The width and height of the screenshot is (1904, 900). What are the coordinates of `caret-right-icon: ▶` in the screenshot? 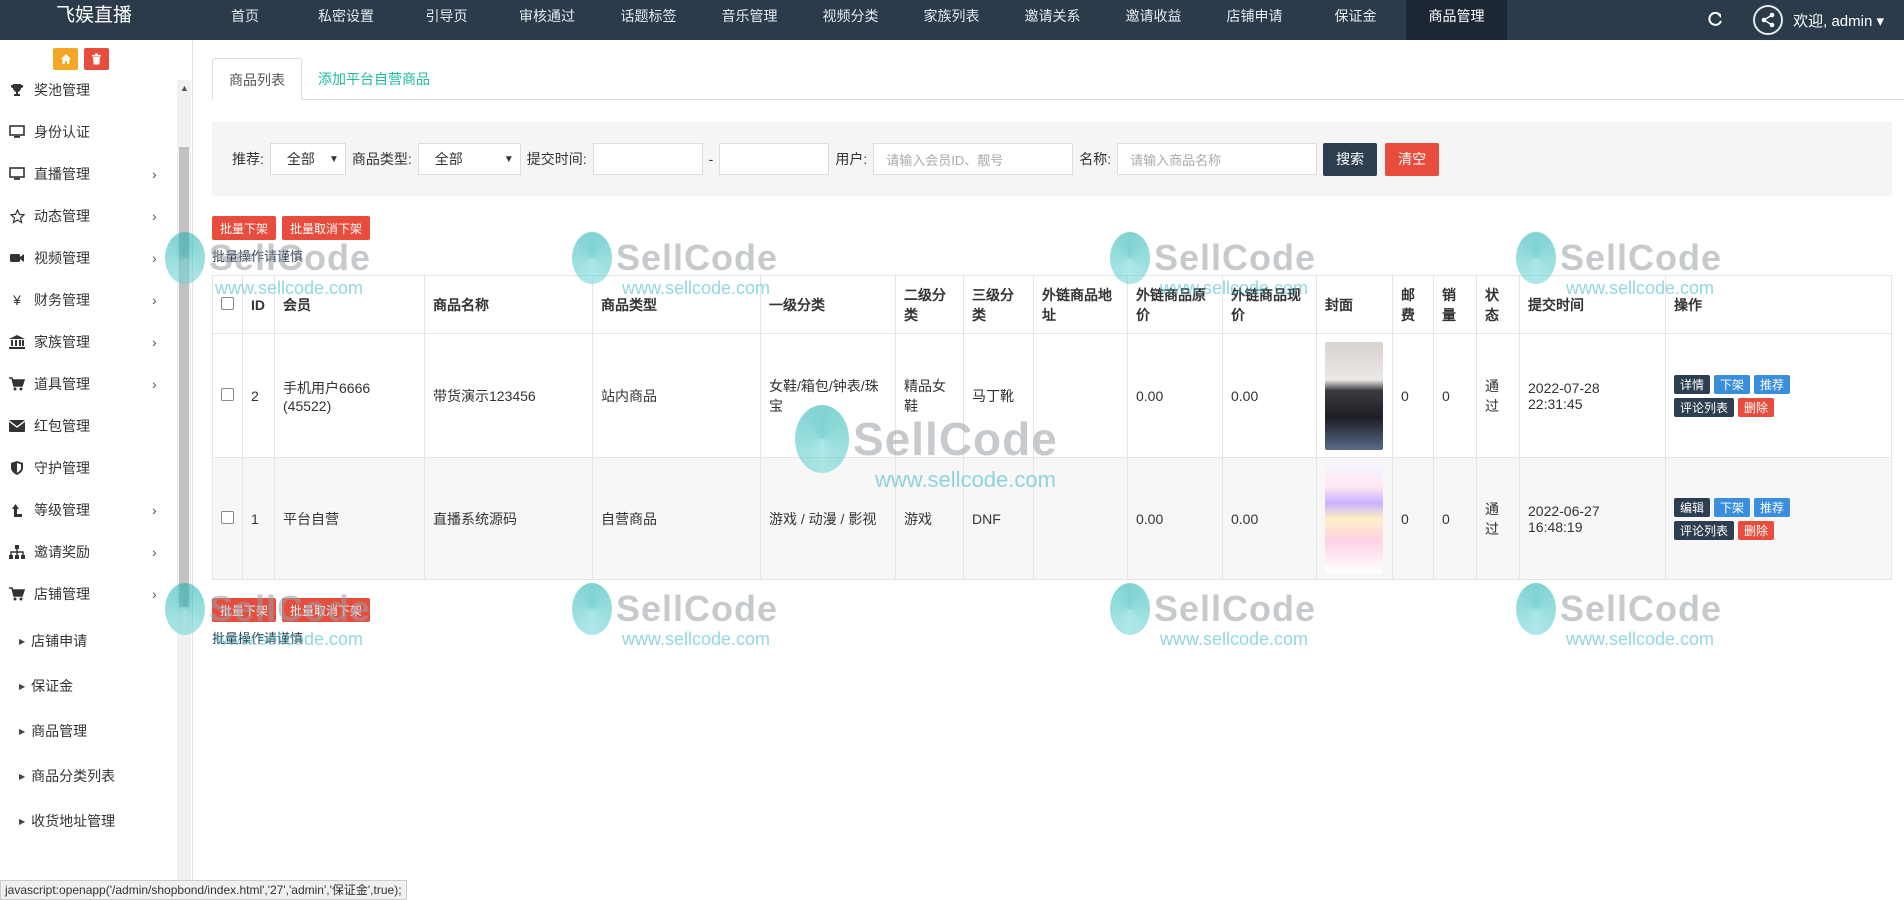 It's located at (22, 776).